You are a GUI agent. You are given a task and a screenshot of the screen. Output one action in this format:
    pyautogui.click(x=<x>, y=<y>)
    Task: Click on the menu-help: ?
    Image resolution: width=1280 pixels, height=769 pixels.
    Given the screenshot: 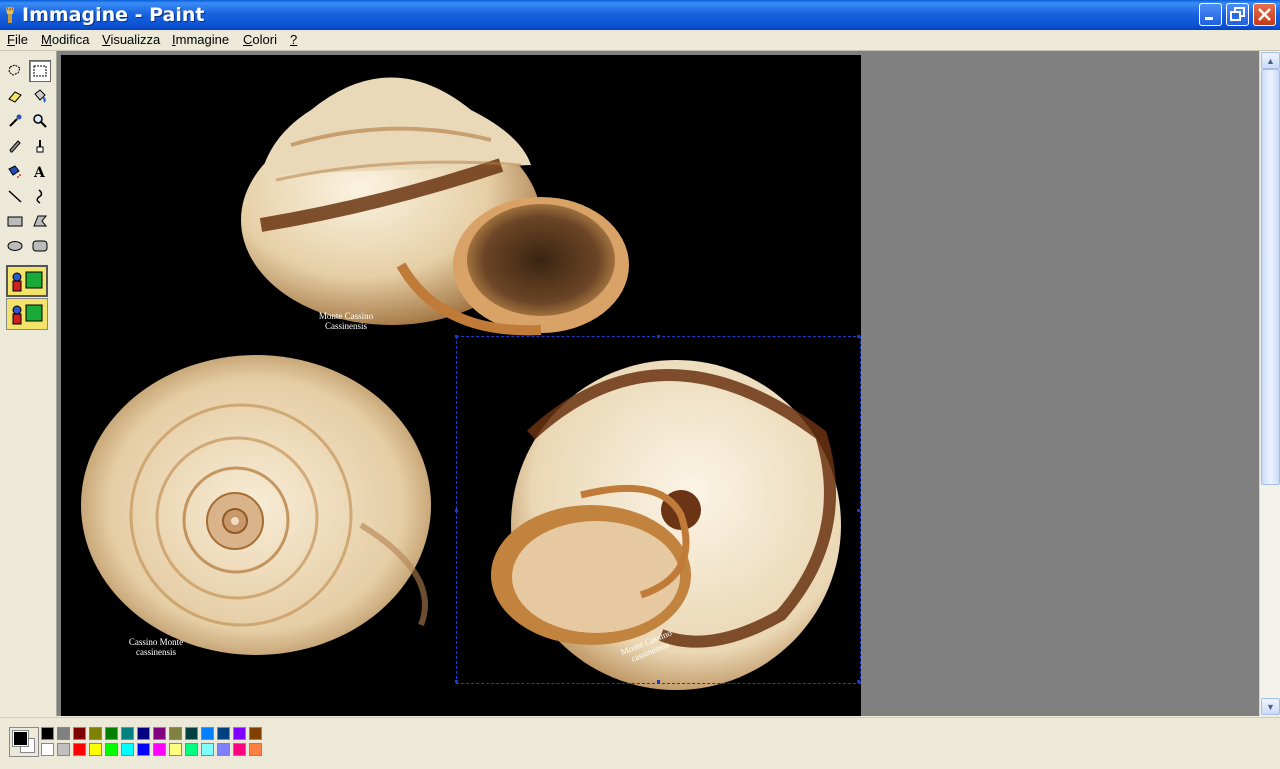 What is the action you would take?
    pyautogui.click(x=293, y=39)
    